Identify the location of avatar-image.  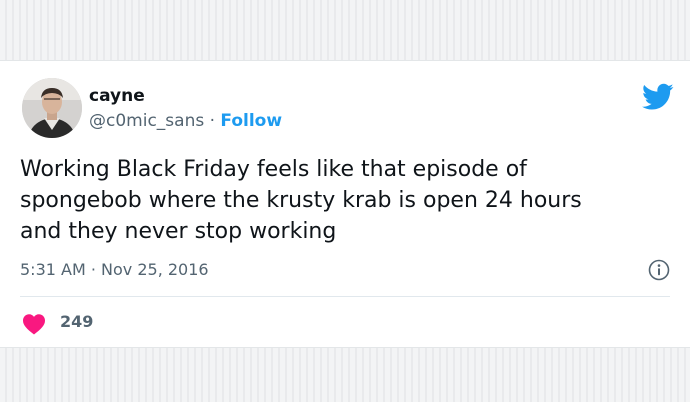
(52, 108).